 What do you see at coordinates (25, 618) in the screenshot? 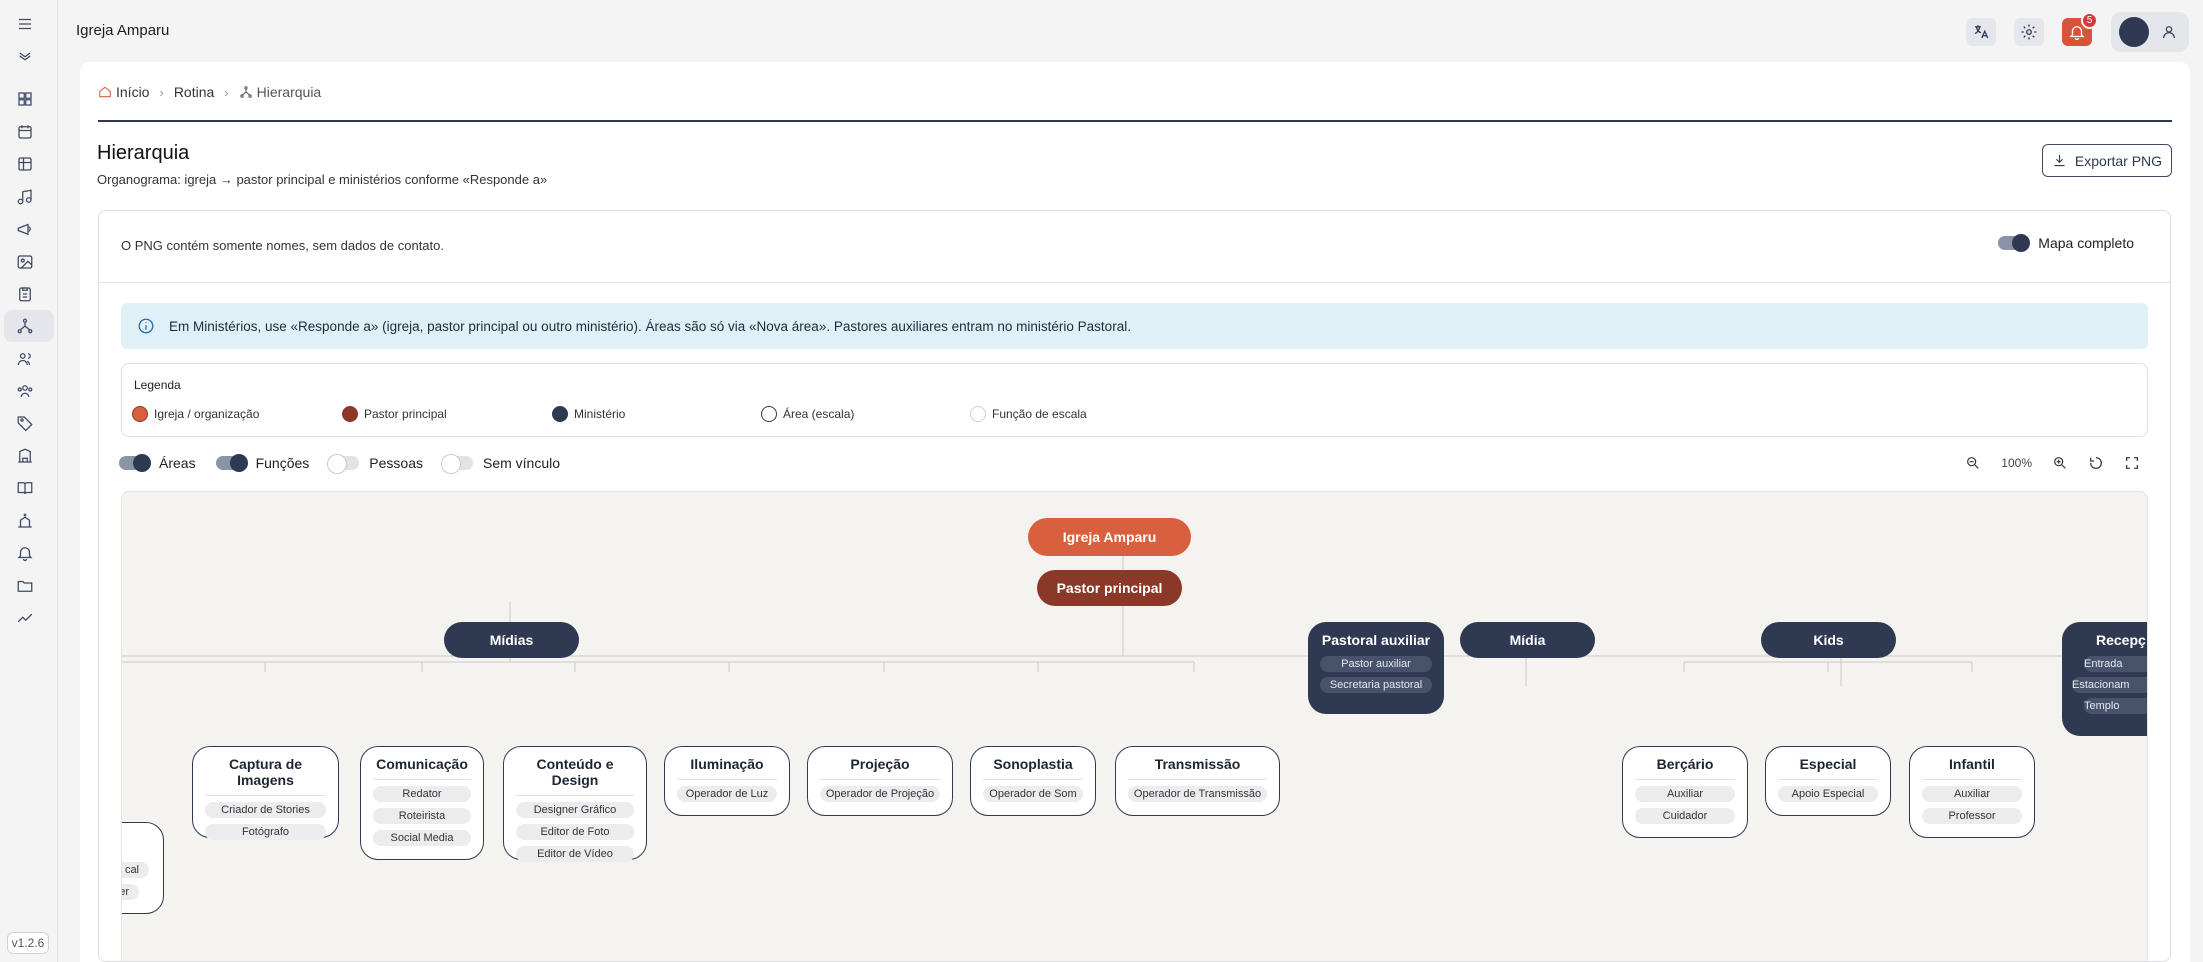
I see `chart-icon` at bounding box center [25, 618].